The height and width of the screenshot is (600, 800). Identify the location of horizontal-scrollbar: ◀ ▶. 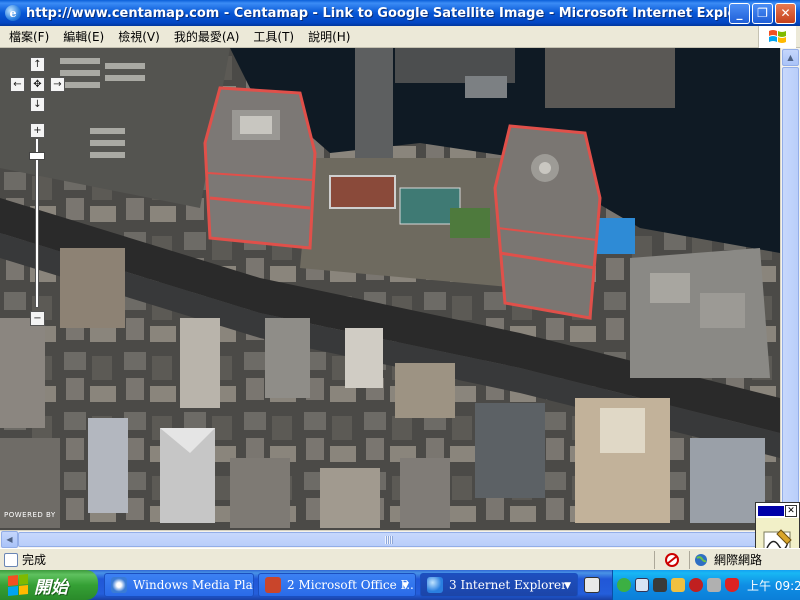
(390, 539).